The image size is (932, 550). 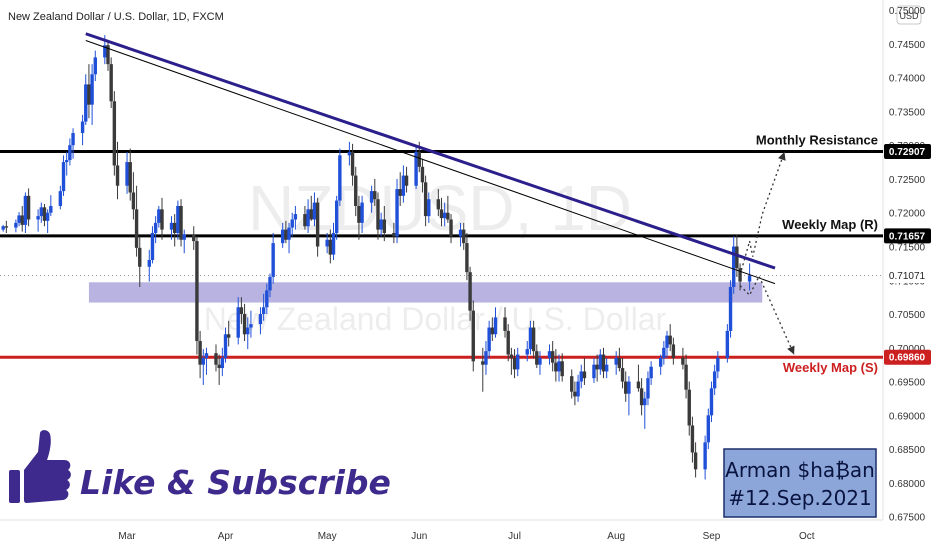 What do you see at coordinates (907, 152) in the screenshot?
I see `monthly-price-tag-text: 0.72907` at bounding box center [907, 152].